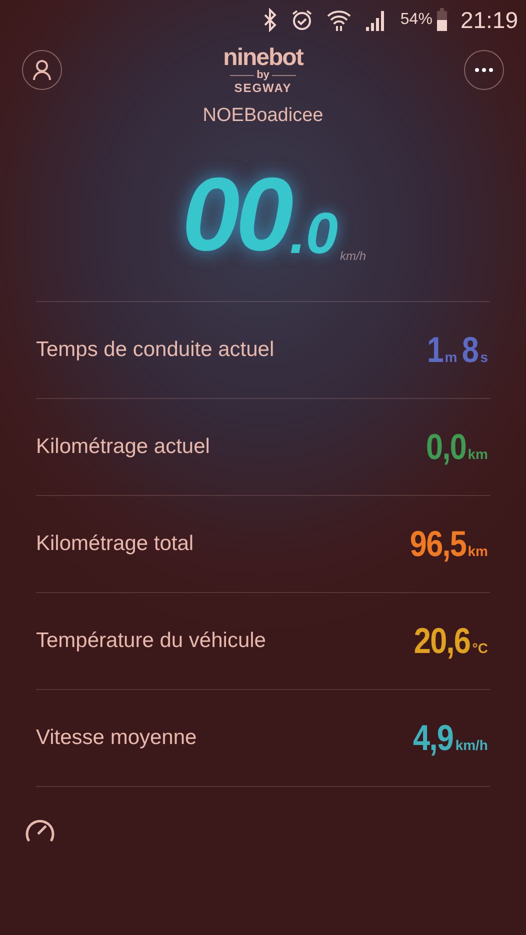  What do you see at coordinates (155, 350) in the screenshot?
I see `stat-label: Temps de conduite actuel` at bounding box center [155, 350].